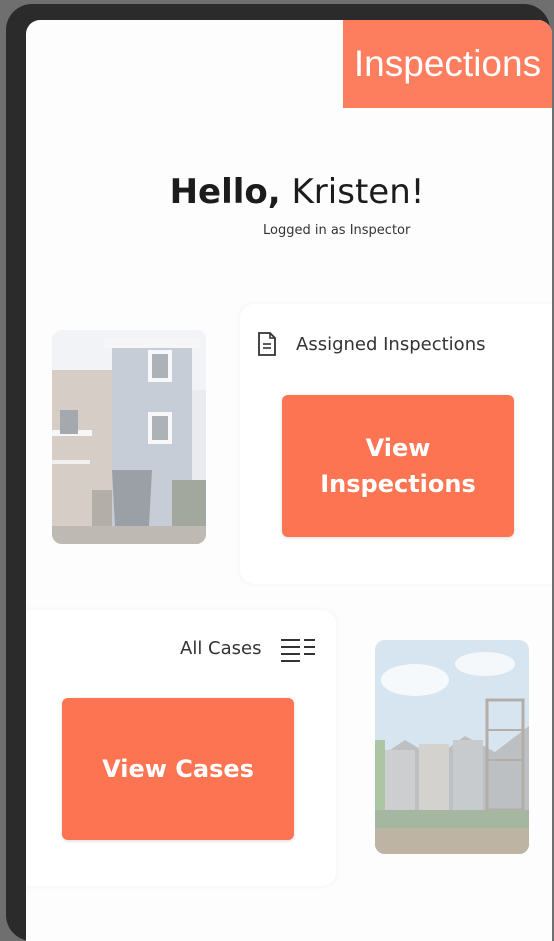 The height and width of the screenshot is (941, 554). I want to click on view-cases-label: View Cases, so click(178, 769).